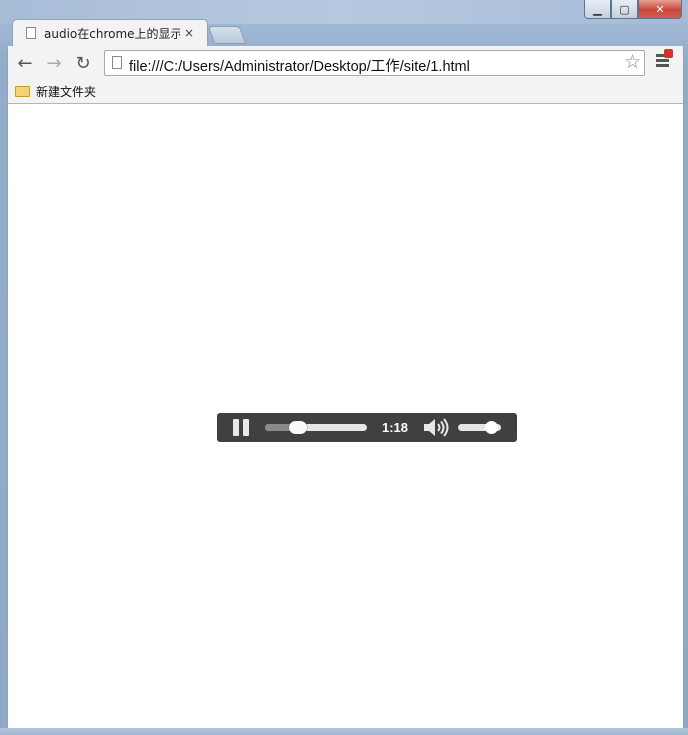 The height and width of the screenshot is (735, 688). What do you see at coordinates (25, 63) in the screenshot?
I see `back-button: ←` at bounding box center [25, 63].